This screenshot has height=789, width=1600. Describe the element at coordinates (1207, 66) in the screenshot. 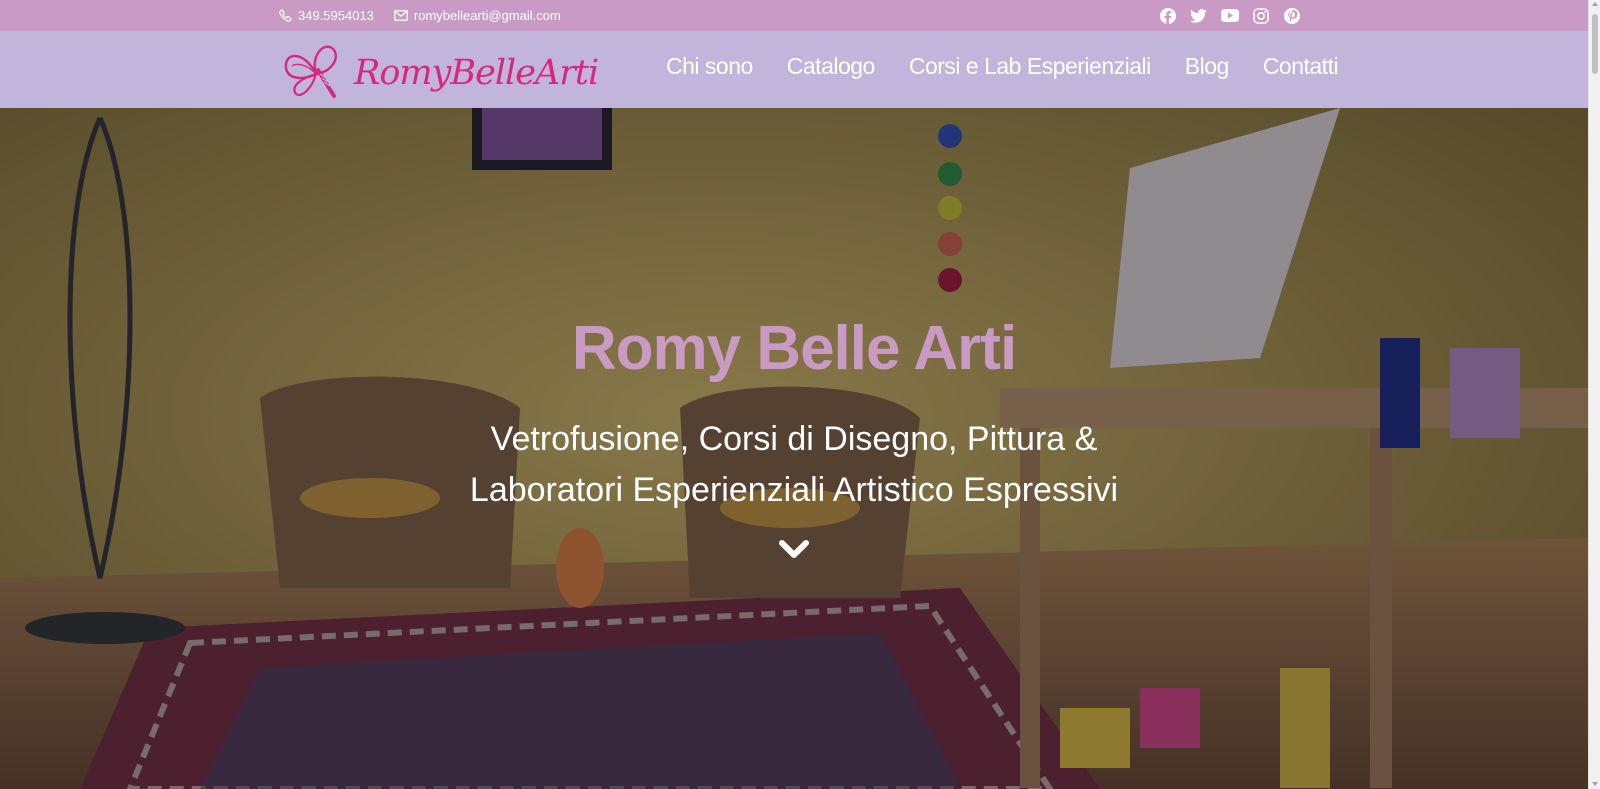

I see `nav-blog: Blog` at that location.